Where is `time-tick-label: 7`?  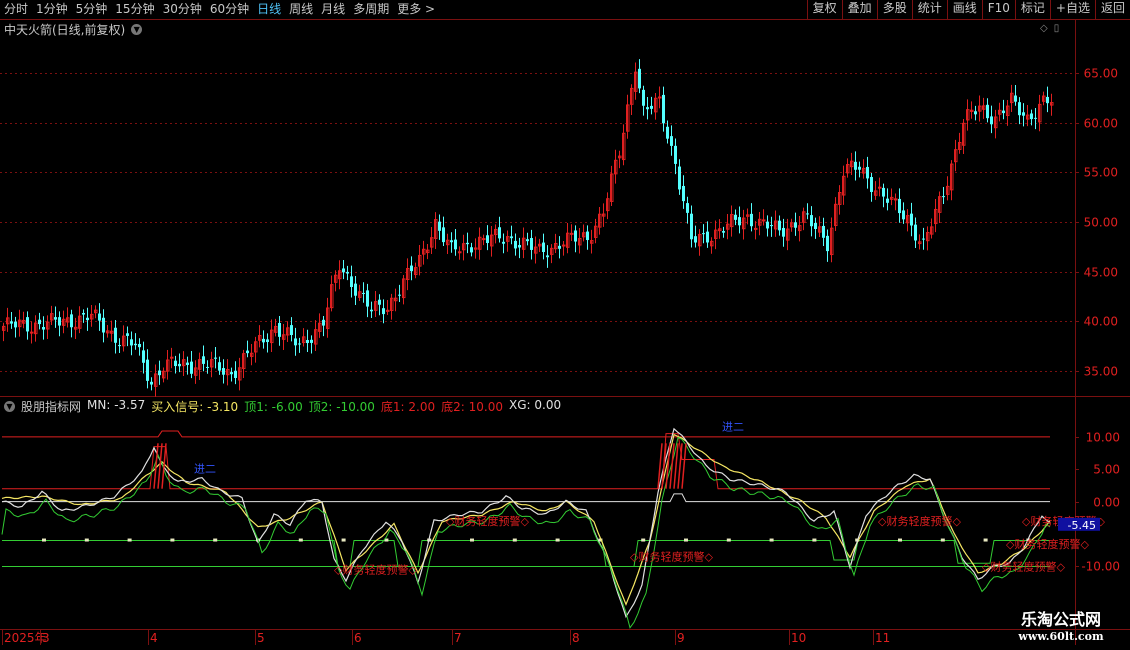
time-tick-label: 7 is located at coordinates (458, 638).